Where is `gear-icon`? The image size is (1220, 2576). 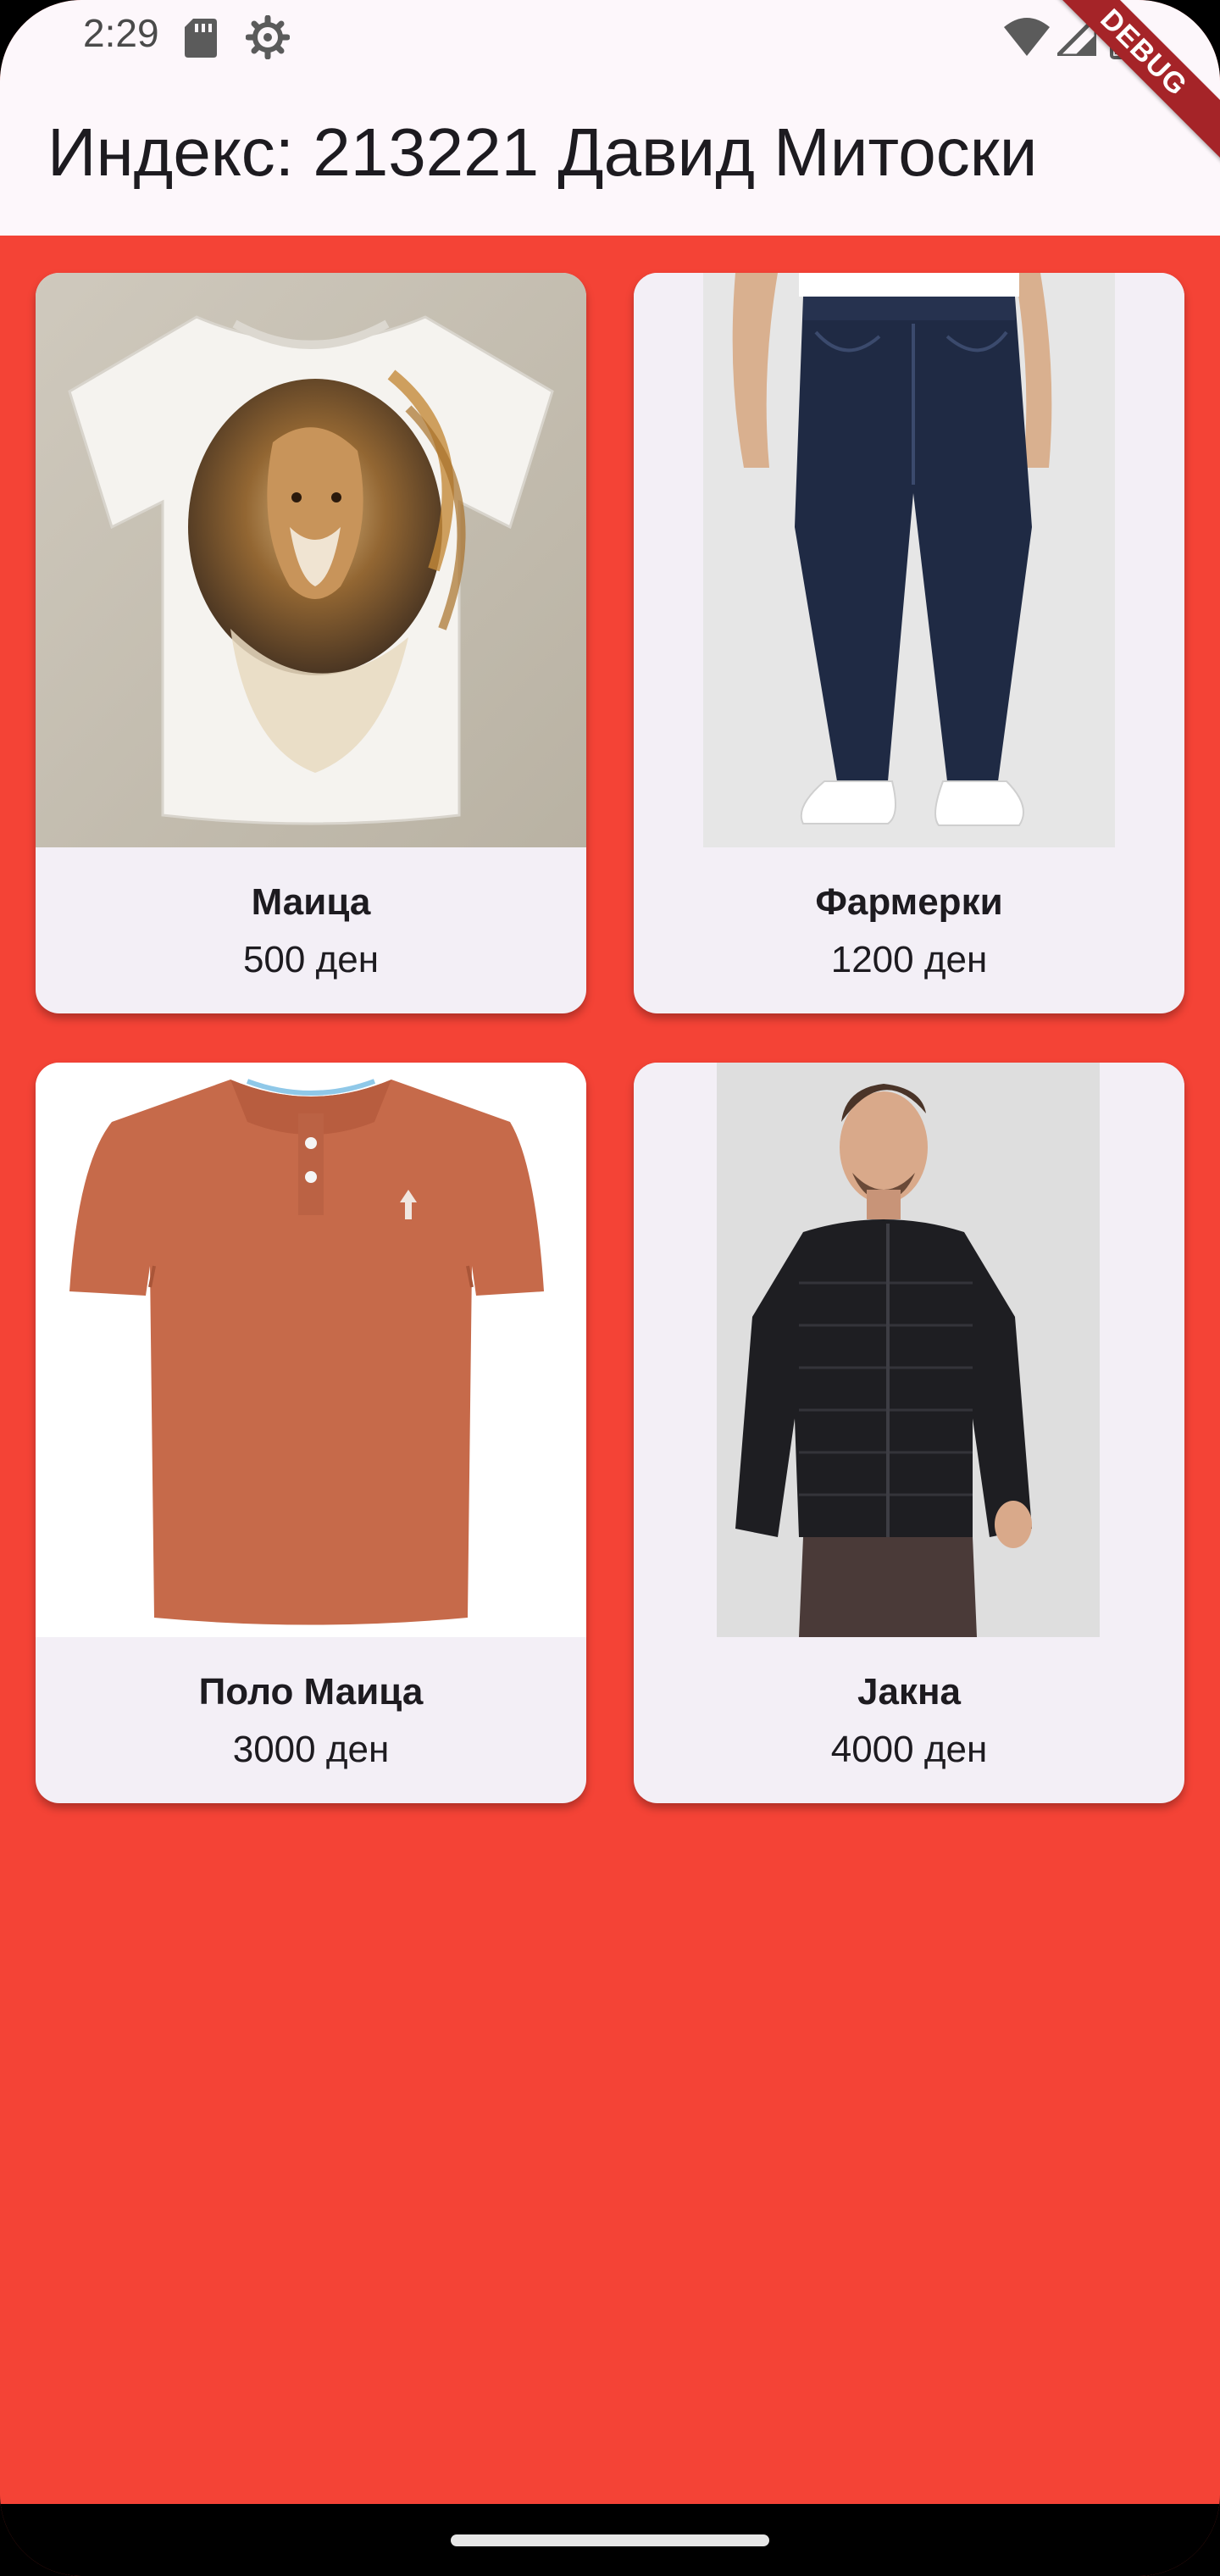 gear-icon is located at coordinates (268, 37).